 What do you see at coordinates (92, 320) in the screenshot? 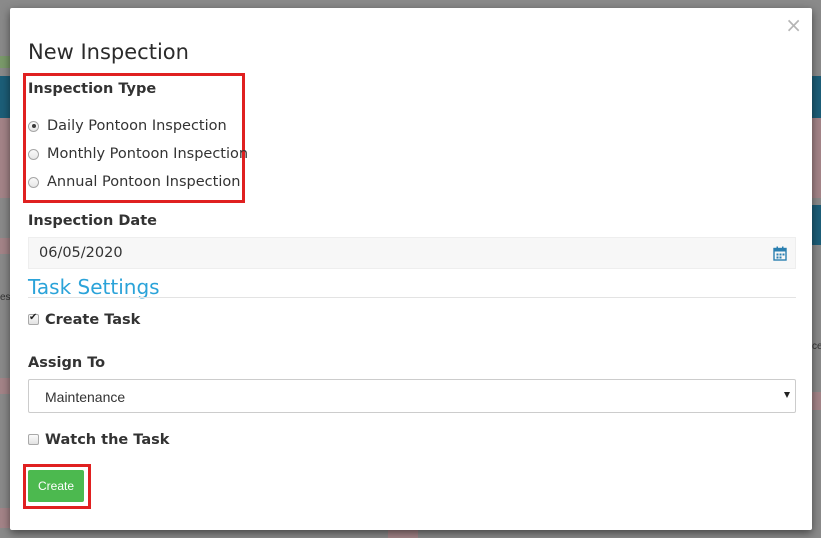
I see `create-task-label: Create Task` at bounding box center [92, 320].